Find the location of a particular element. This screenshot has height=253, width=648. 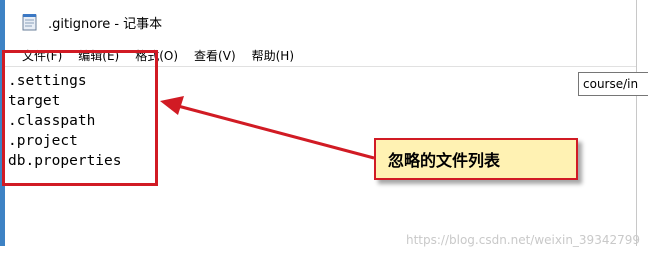

annotation-callout: 忽略的文件列表 is located at coordinates (476, 159).